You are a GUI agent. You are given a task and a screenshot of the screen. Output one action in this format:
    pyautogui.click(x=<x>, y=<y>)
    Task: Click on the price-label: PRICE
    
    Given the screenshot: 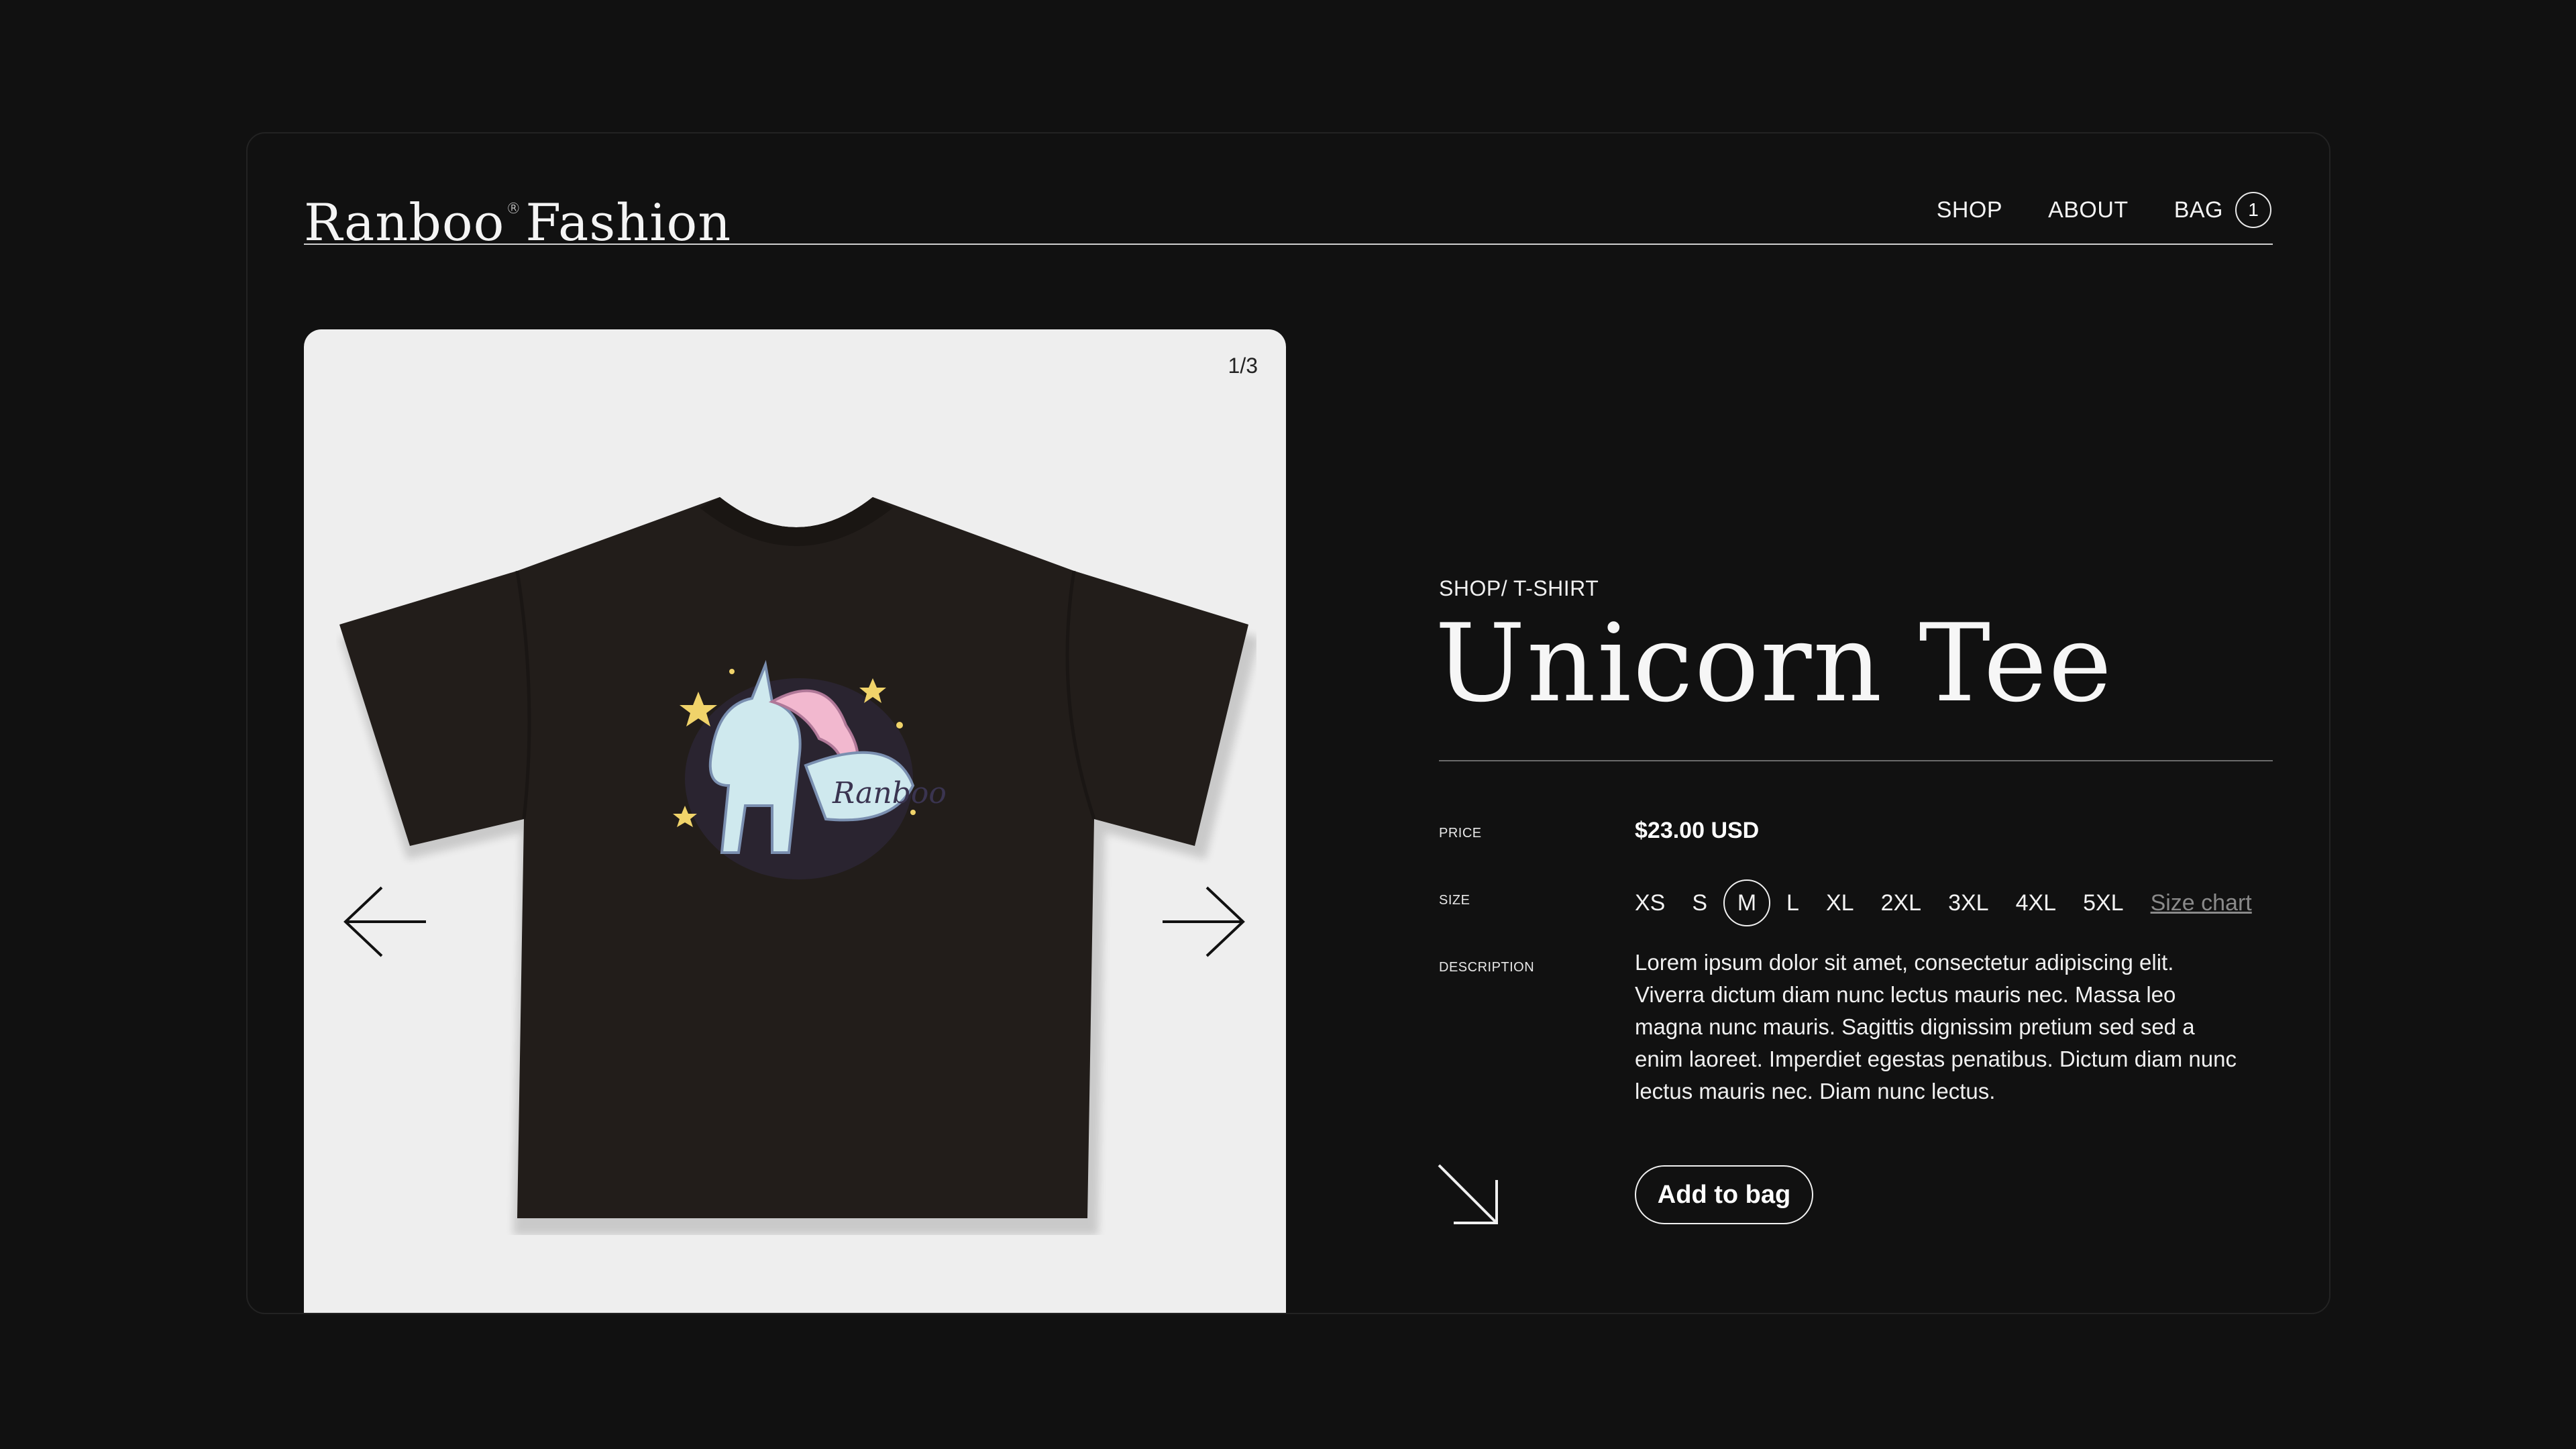 What is the action you would take?
    pyautogui.click(x=1460, y=833)
    